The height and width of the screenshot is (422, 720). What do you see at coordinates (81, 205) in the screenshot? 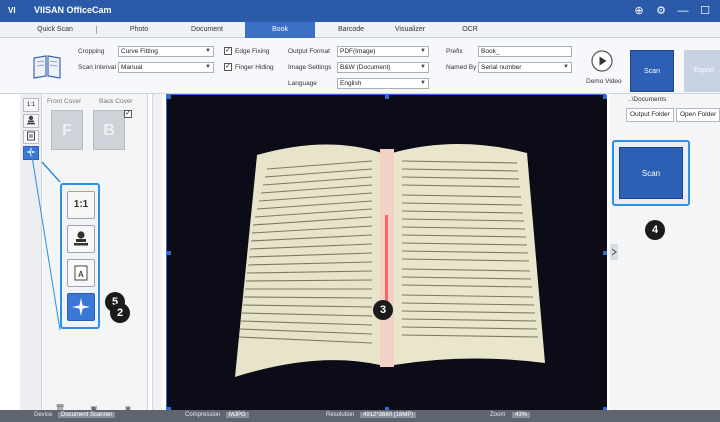
I see `ratio-1-1-button: 1:1` at bounding box center [81, 205].